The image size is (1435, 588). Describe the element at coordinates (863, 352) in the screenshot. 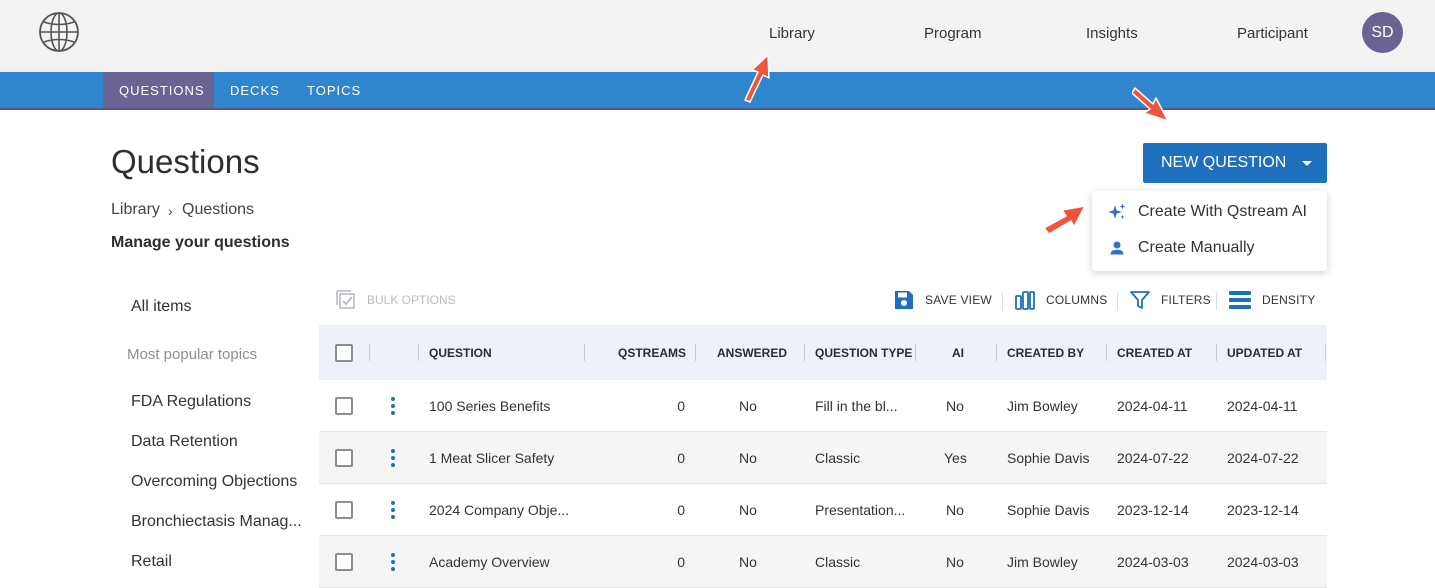

I see `column-header-question-type: QUESTION TYPE` at that location.